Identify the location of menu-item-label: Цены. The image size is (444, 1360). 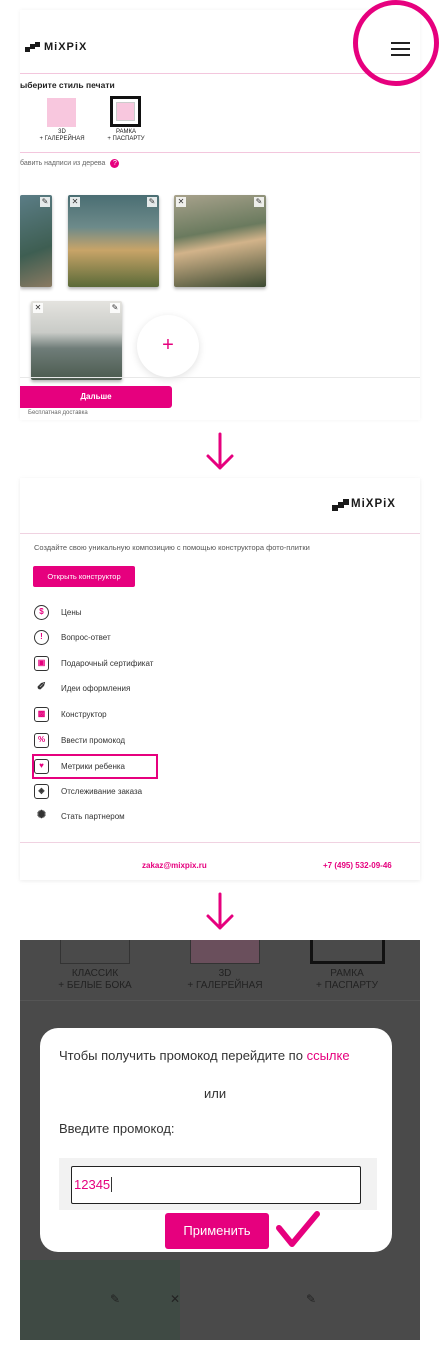
(71, 612).